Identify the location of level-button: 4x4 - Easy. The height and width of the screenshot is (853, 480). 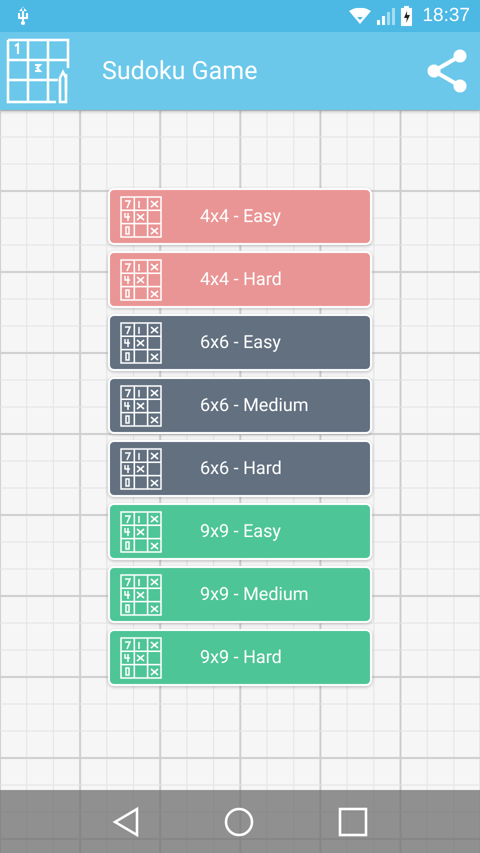
(240, 216).